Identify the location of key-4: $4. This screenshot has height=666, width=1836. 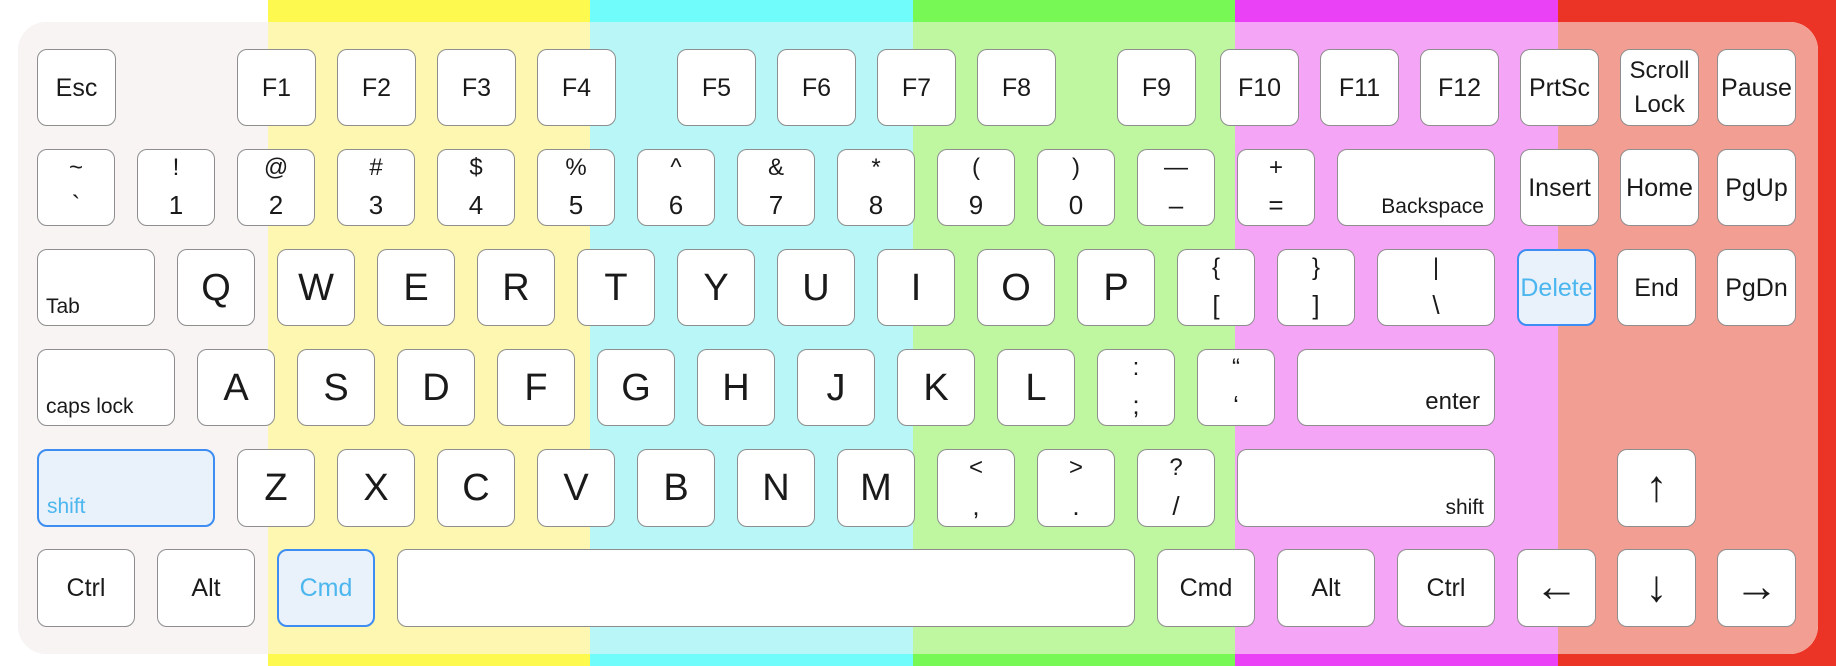
(476, 187).